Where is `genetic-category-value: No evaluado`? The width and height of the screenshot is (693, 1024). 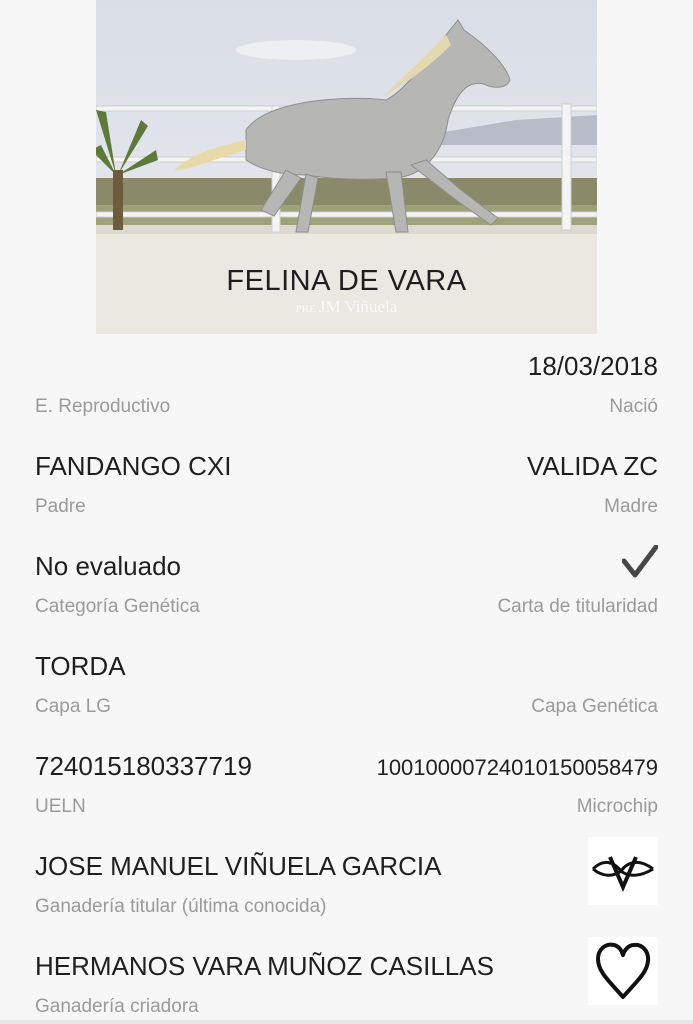 genetic-category-value: No evaluado is located at coordinates (108, 566).